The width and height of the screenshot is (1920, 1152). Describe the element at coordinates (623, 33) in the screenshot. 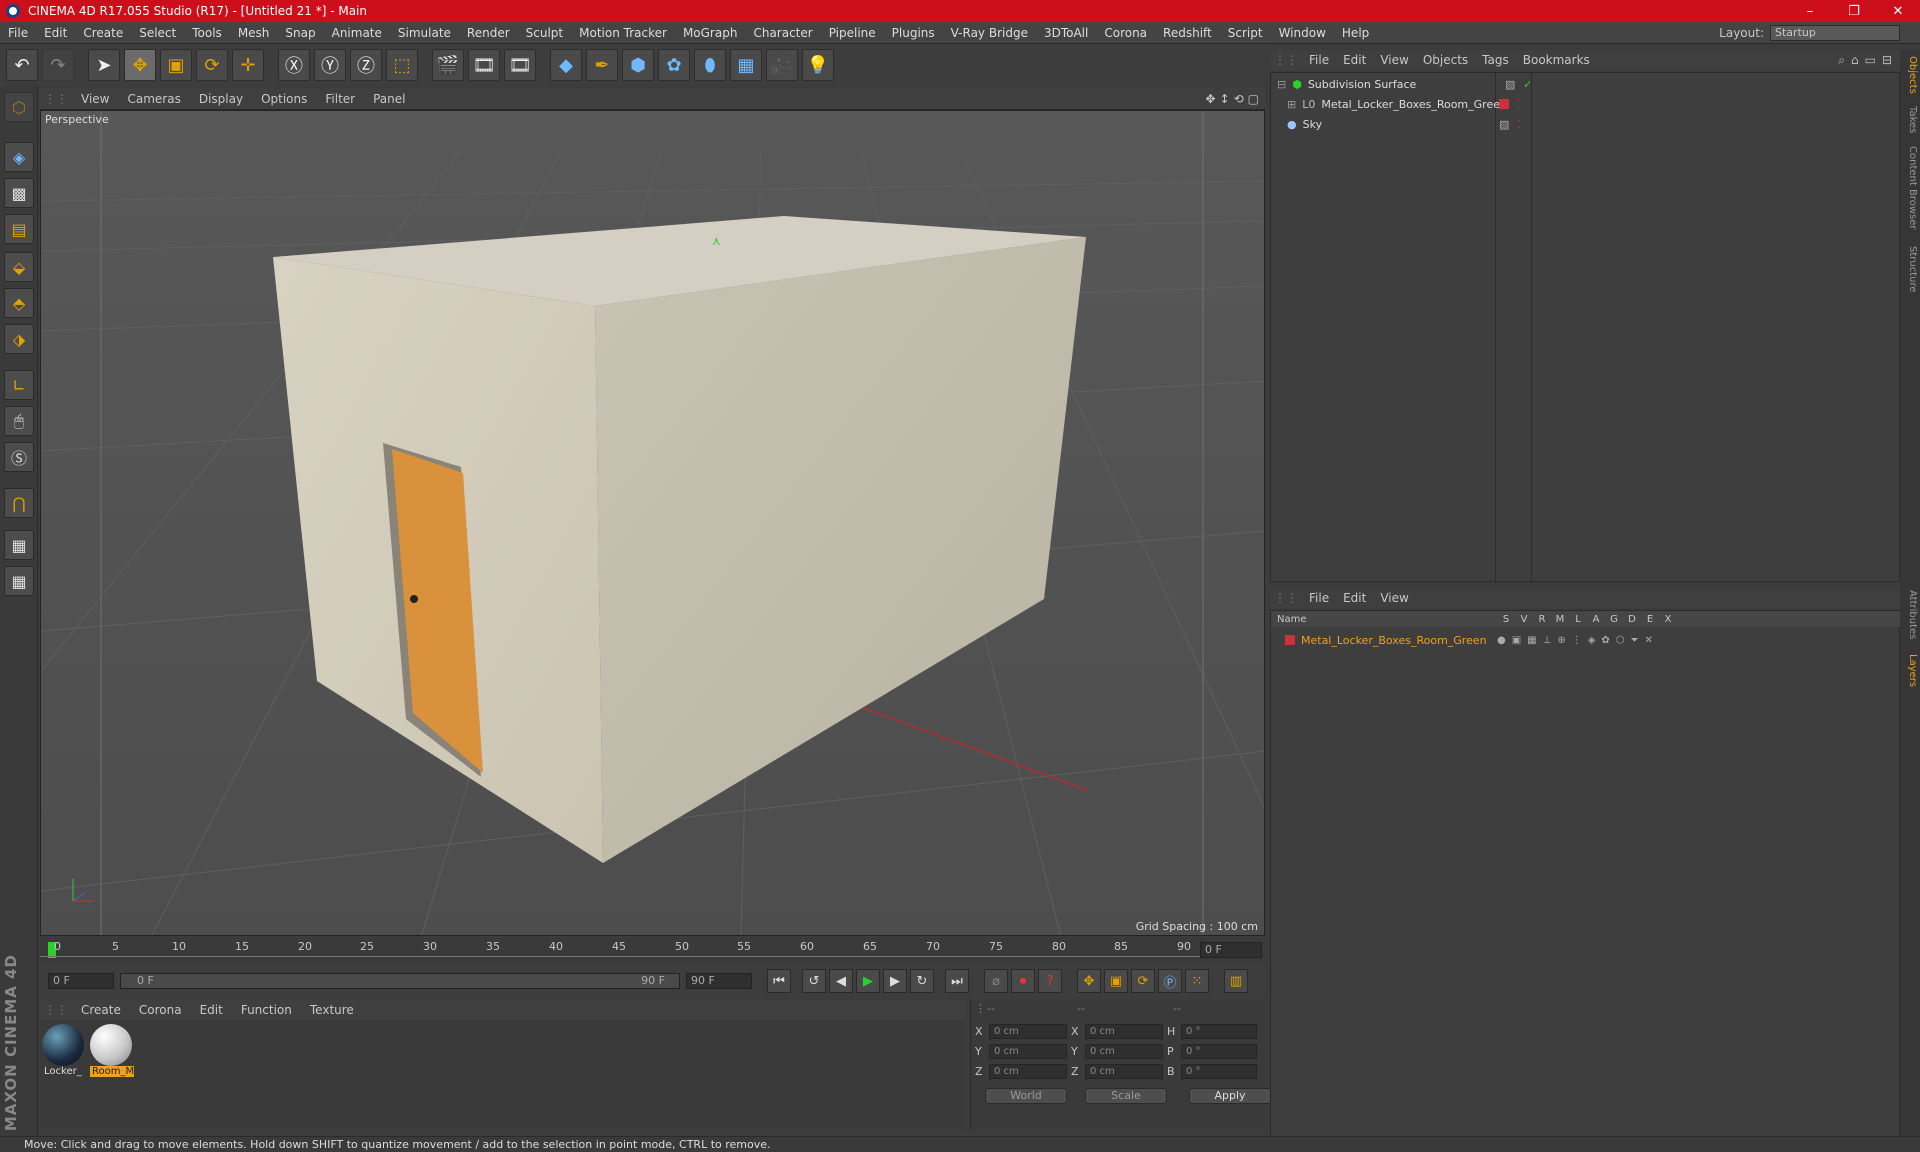

I see `menu-motion-tracker: Motion Tracker` at that location.